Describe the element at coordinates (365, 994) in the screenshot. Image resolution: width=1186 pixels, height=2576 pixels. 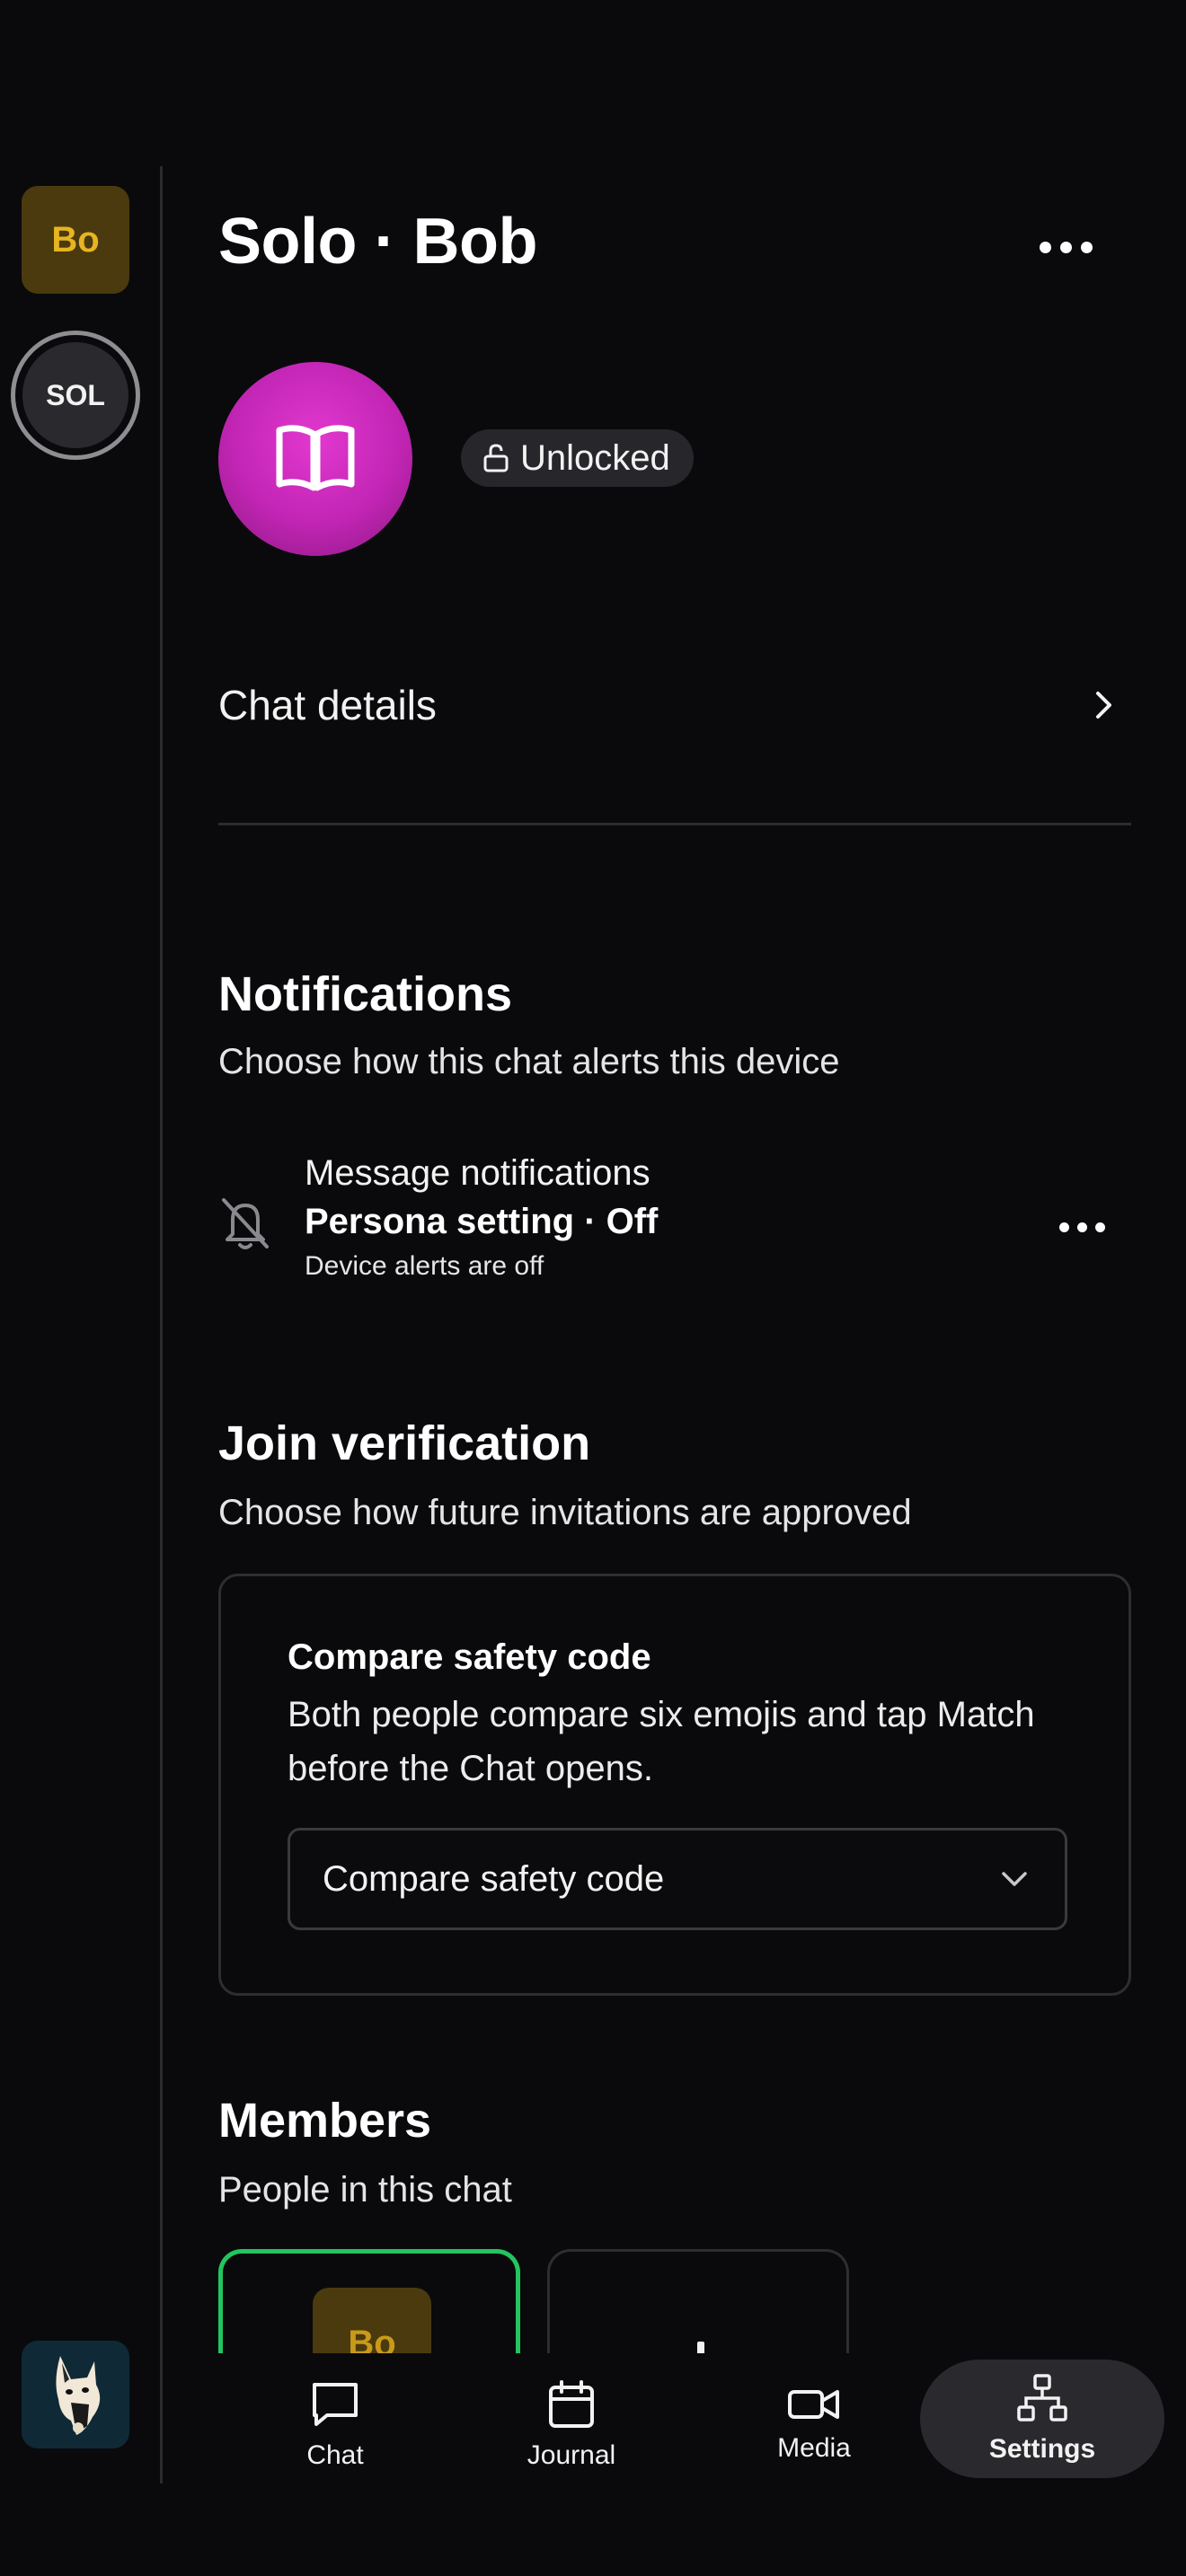
I see `notifications-title: Notifications` at that location.